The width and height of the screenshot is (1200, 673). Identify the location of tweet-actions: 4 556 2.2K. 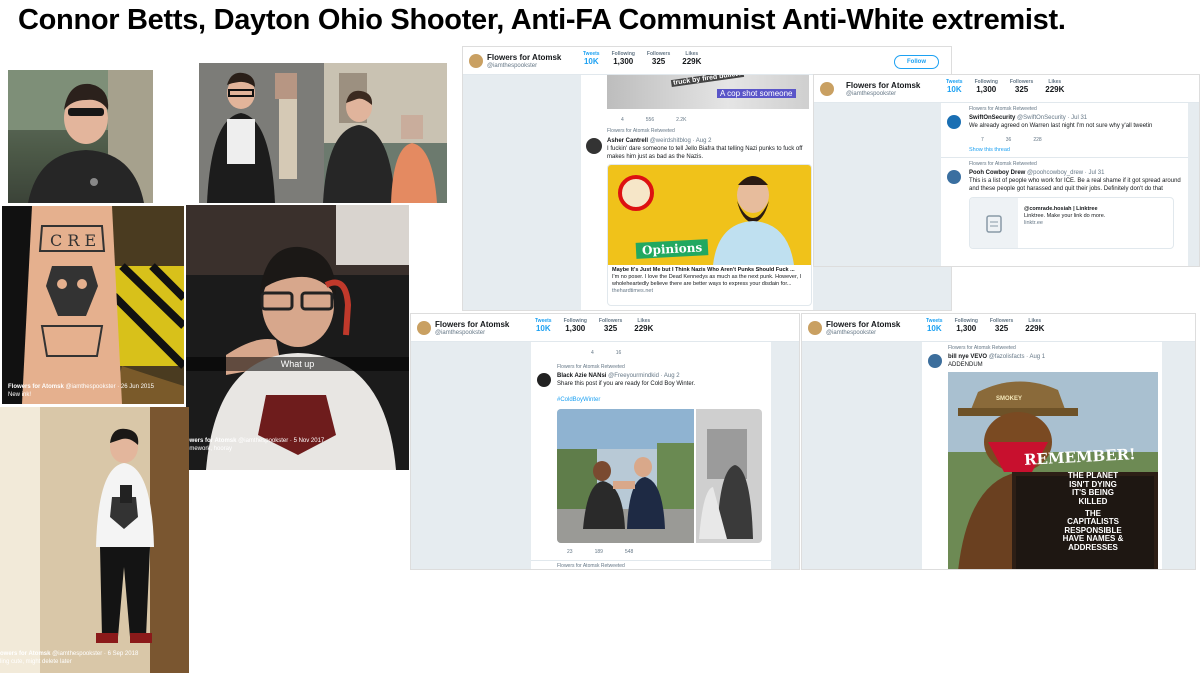
(653, 120).